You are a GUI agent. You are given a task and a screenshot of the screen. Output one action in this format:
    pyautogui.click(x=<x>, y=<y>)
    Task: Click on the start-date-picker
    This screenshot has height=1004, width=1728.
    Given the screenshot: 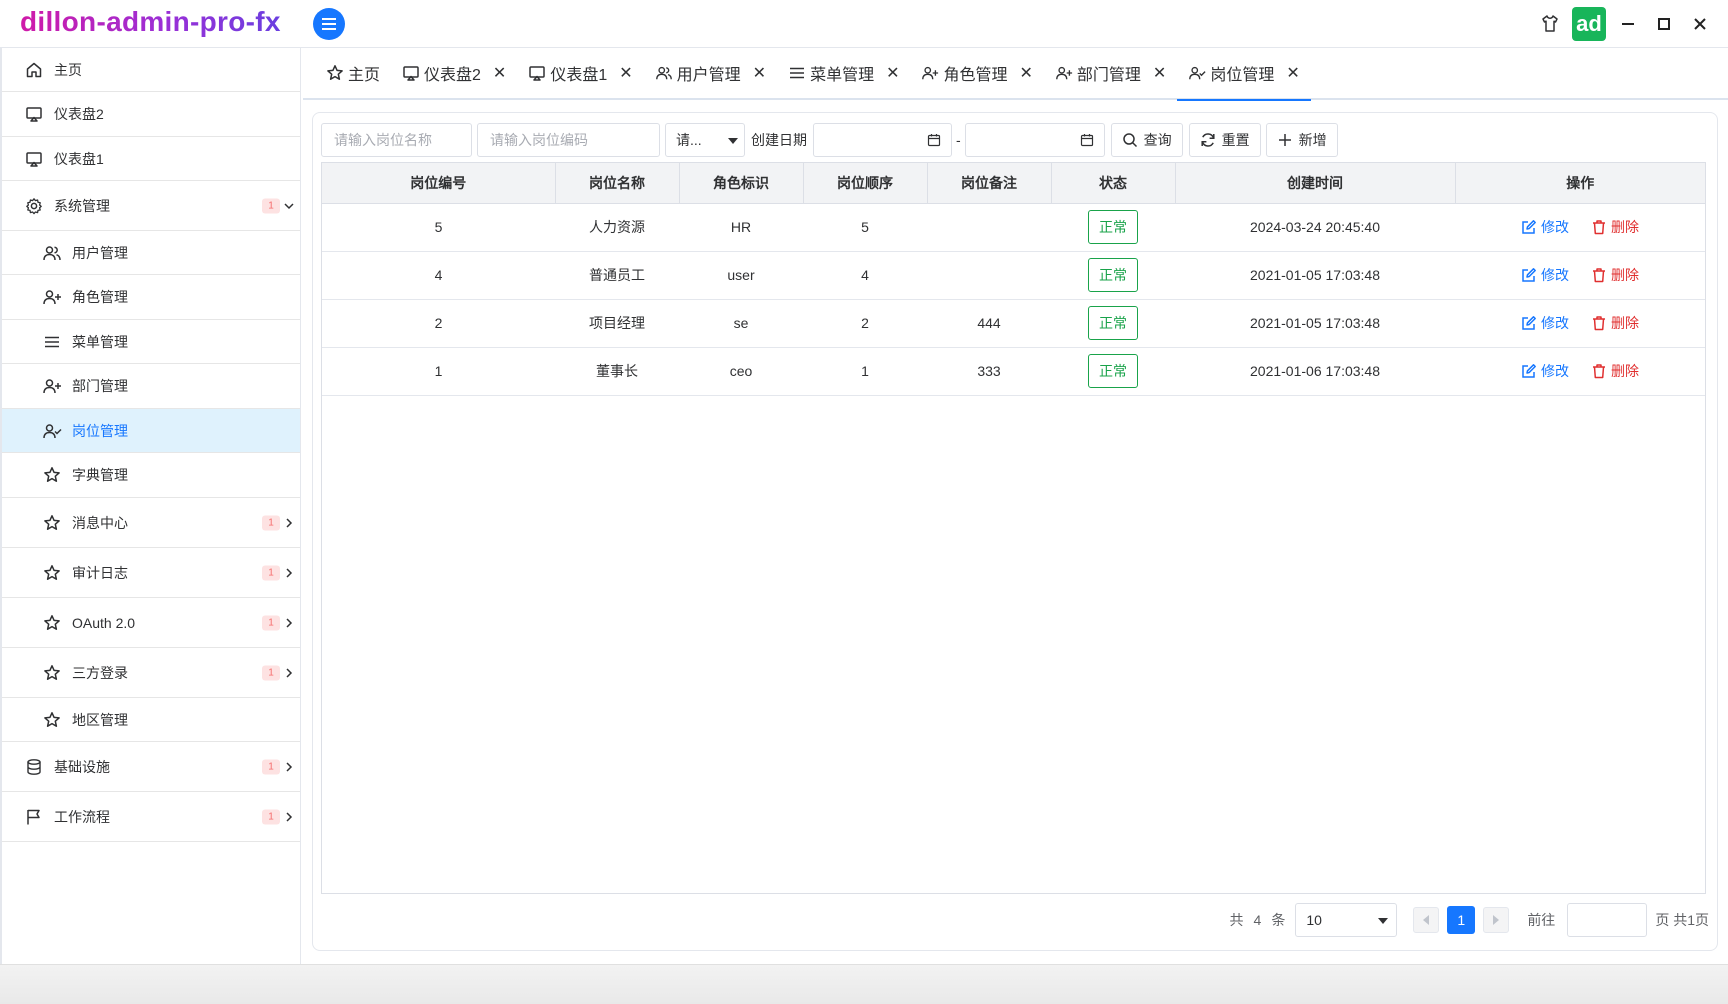 What is the action you would take?
    pyautogui.click(x=882, y=140)
    